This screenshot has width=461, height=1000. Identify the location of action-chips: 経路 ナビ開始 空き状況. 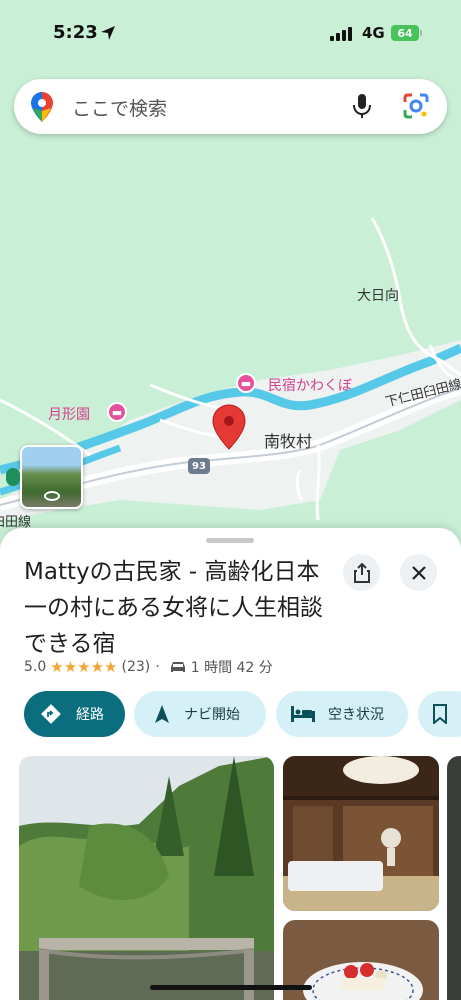
(242, 714).